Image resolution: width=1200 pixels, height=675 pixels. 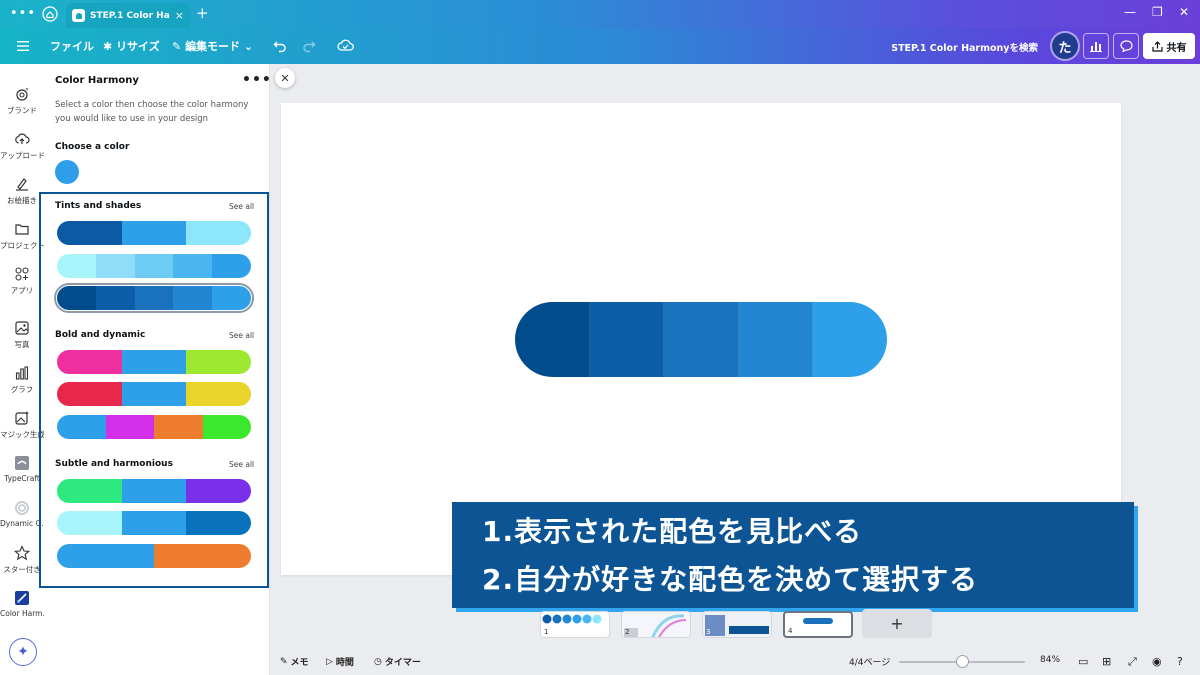 I want to click on duration-button: ▷ 時間, so click(x=340, y=662).